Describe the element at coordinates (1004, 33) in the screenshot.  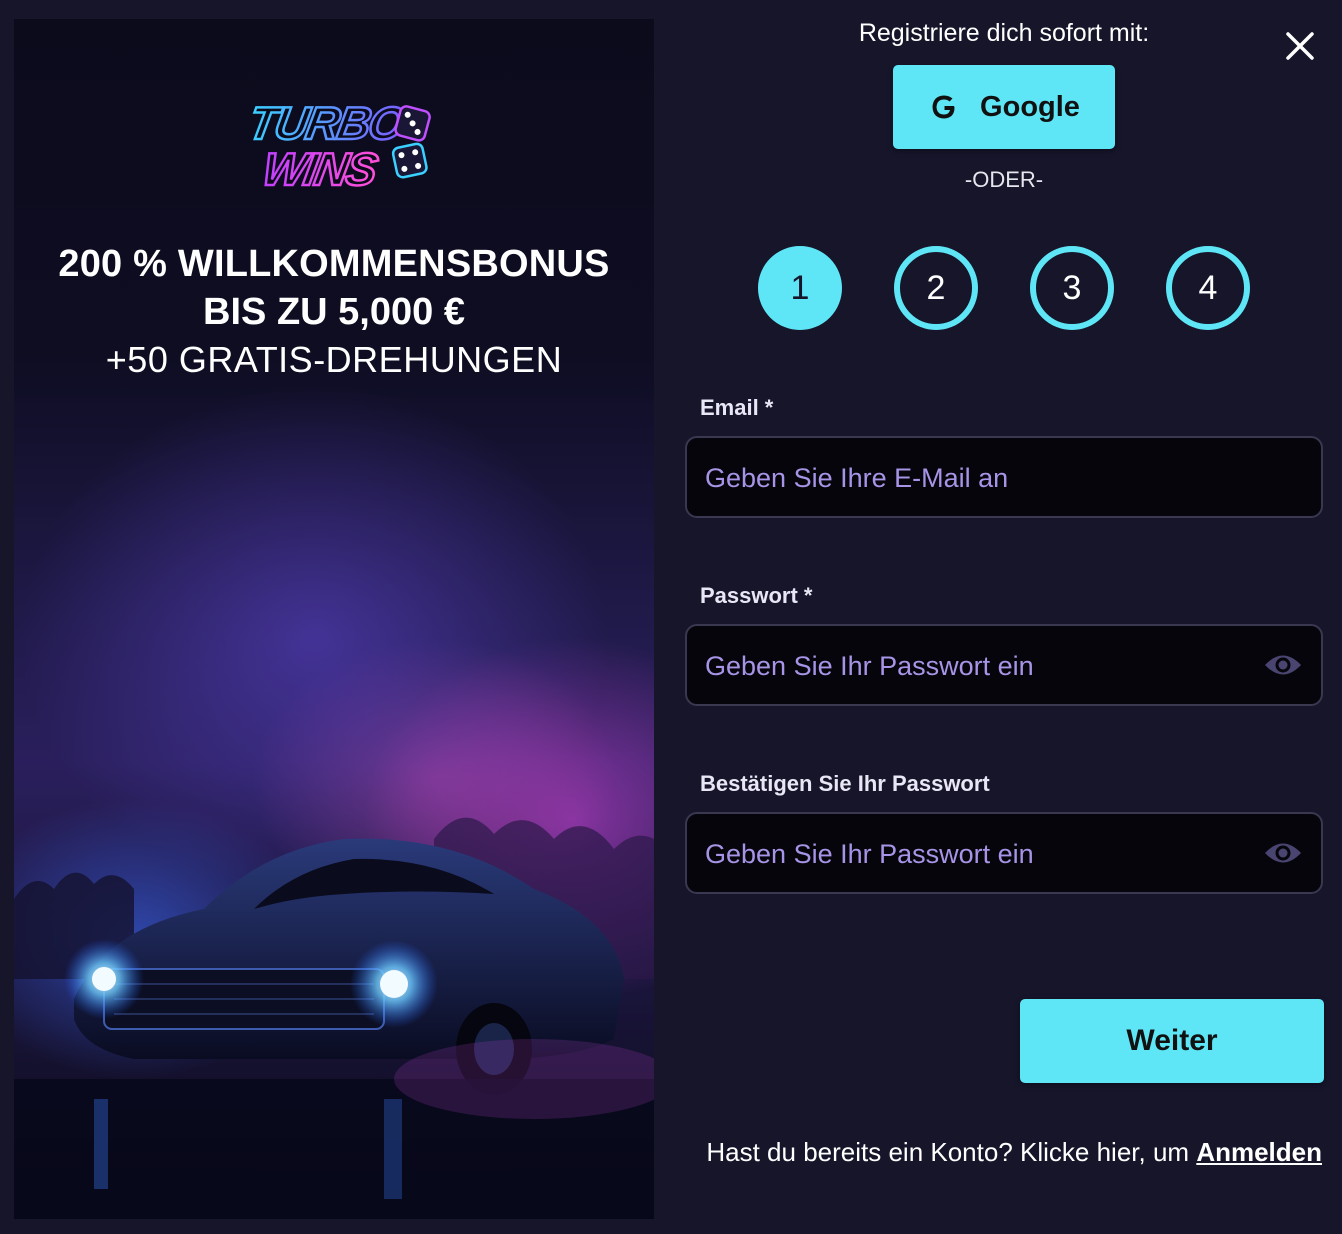
I see `signup-heading: Registriere dich sofort mit:` at that location.